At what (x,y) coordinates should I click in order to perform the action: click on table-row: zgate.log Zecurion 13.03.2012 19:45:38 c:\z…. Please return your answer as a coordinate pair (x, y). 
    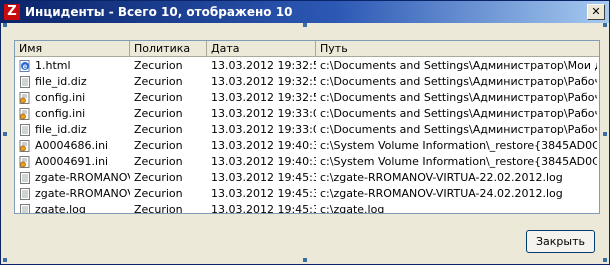
    Looking at the image, I should click on (307, 208).